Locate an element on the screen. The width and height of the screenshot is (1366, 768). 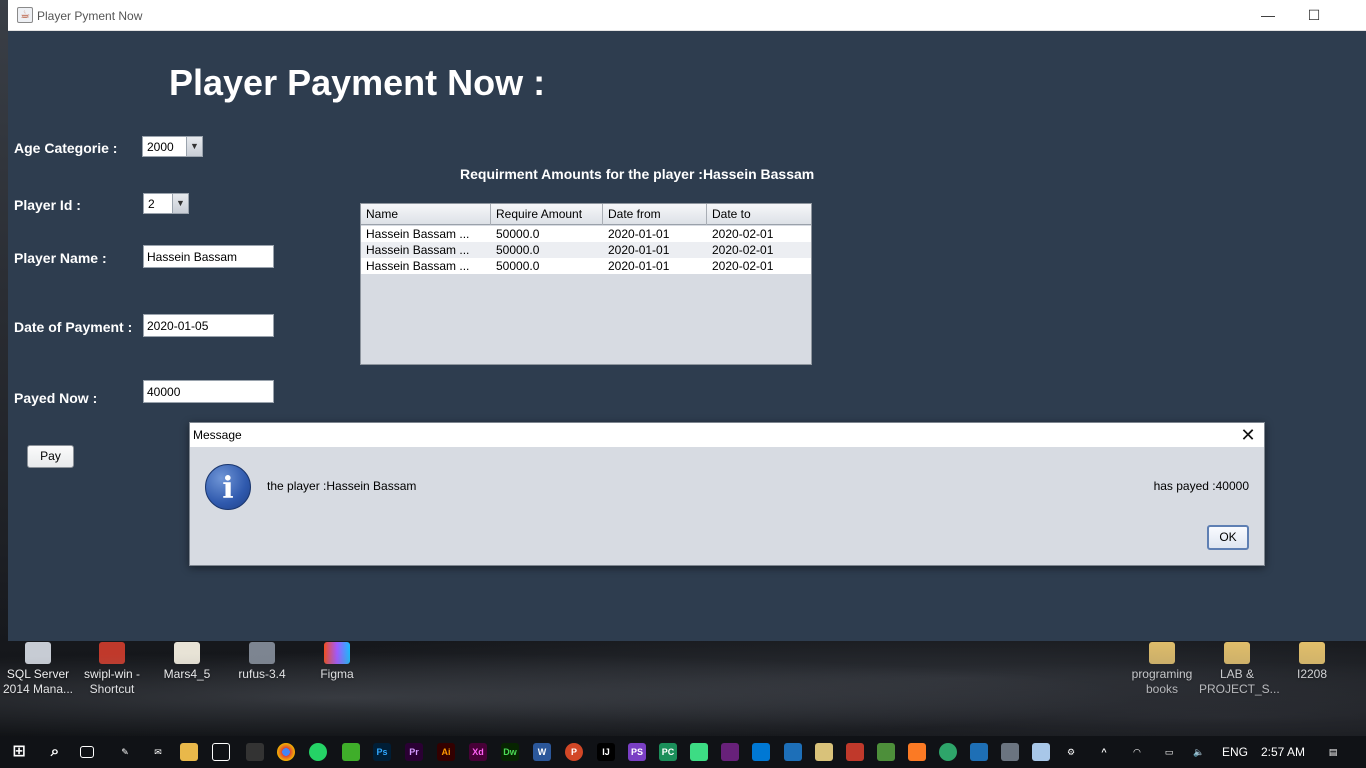
network-tool-icon is located at coordinates (886, 752).